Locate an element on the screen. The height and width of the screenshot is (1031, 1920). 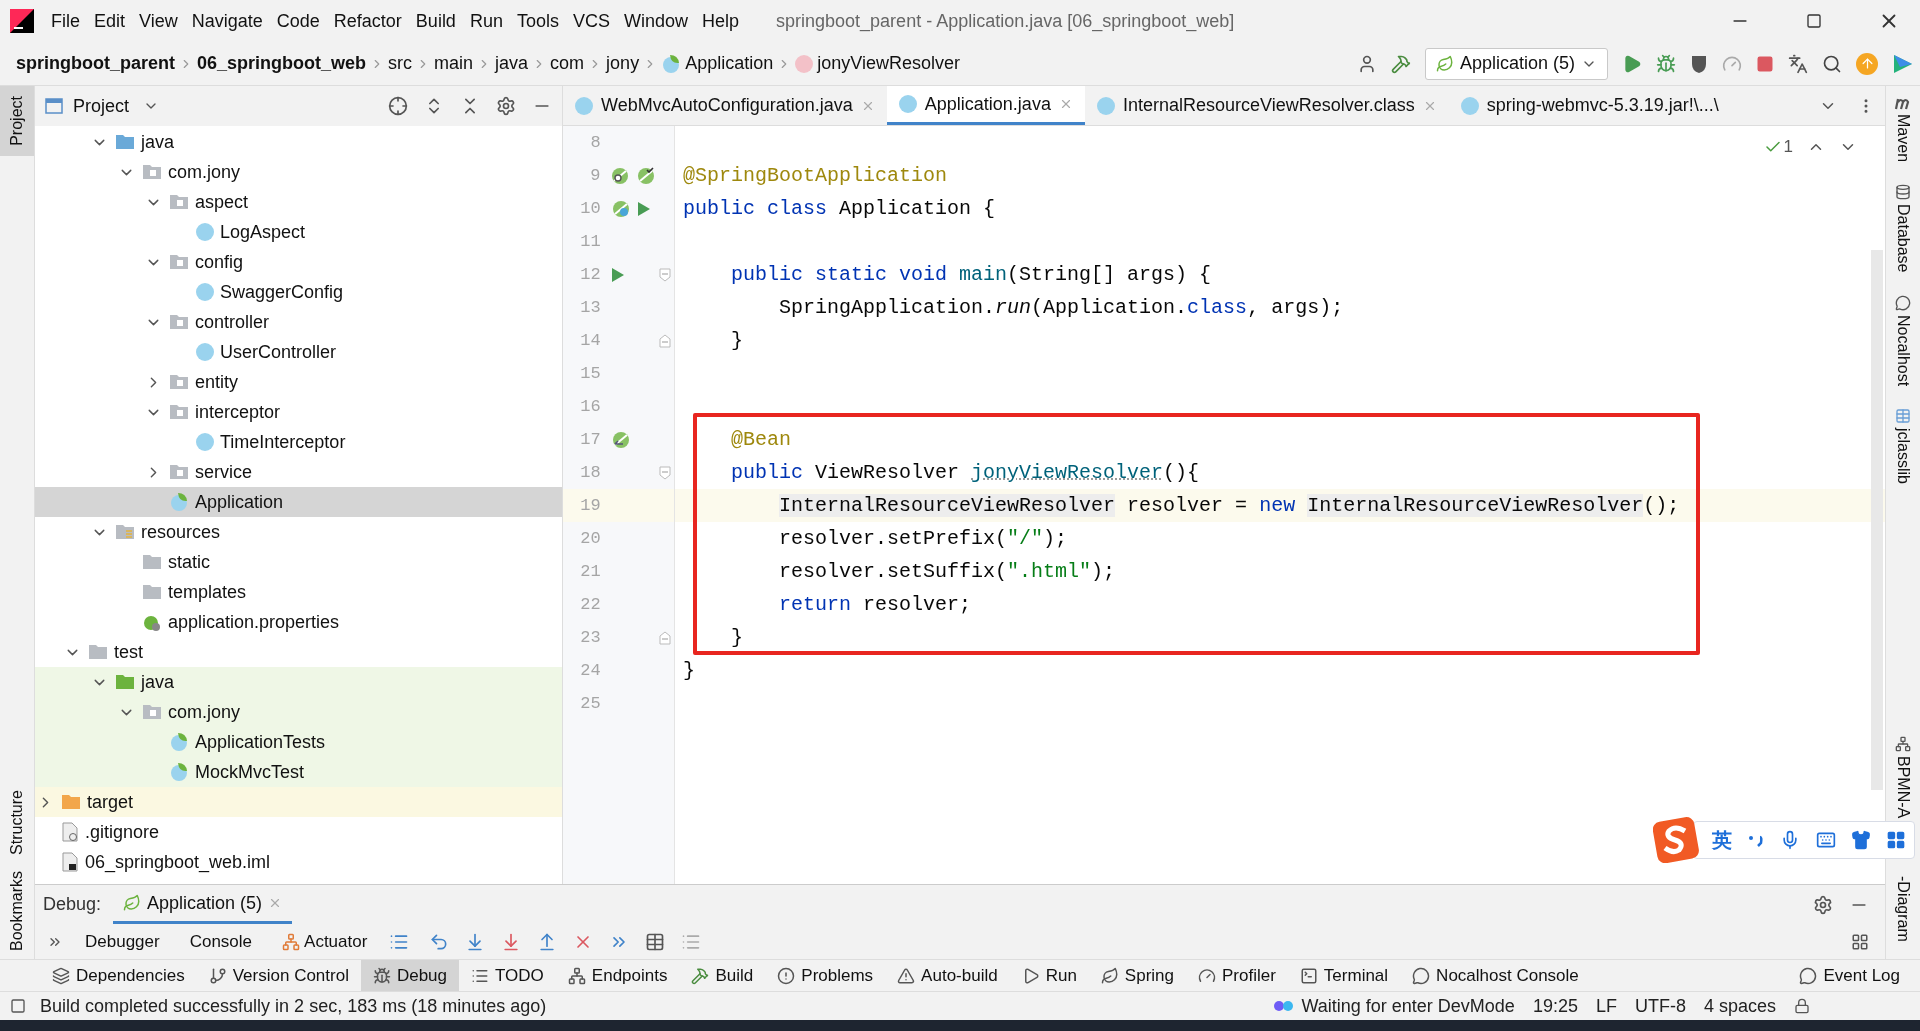
tree-item: controller is located at coordinates (298, 322).